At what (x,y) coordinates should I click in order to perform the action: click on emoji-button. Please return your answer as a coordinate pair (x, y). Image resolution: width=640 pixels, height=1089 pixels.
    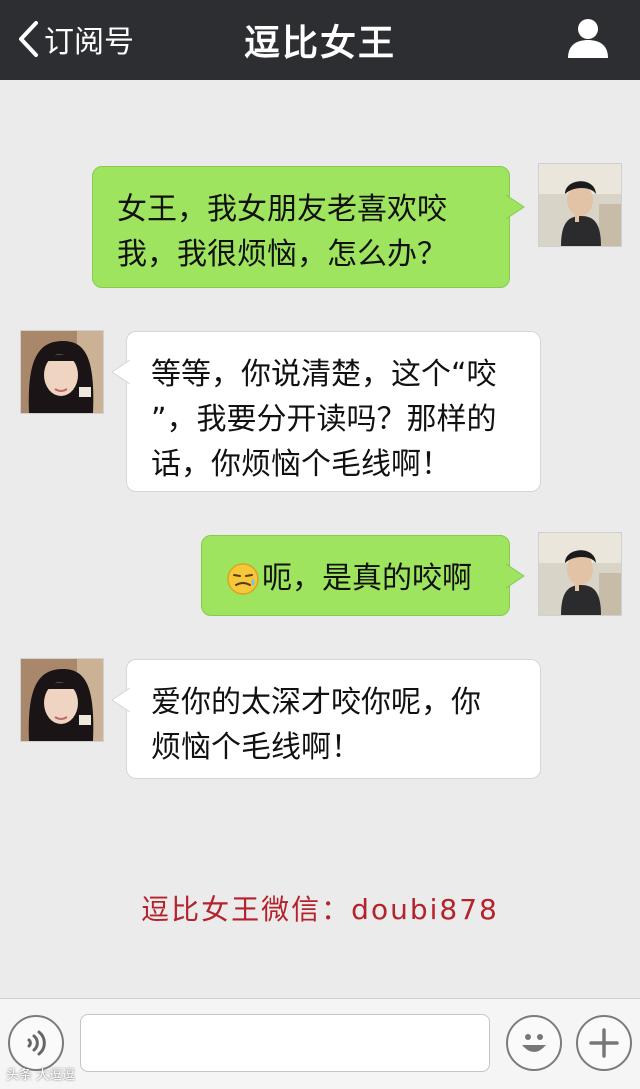
    Looking at the image, I should click on (534, 1043).